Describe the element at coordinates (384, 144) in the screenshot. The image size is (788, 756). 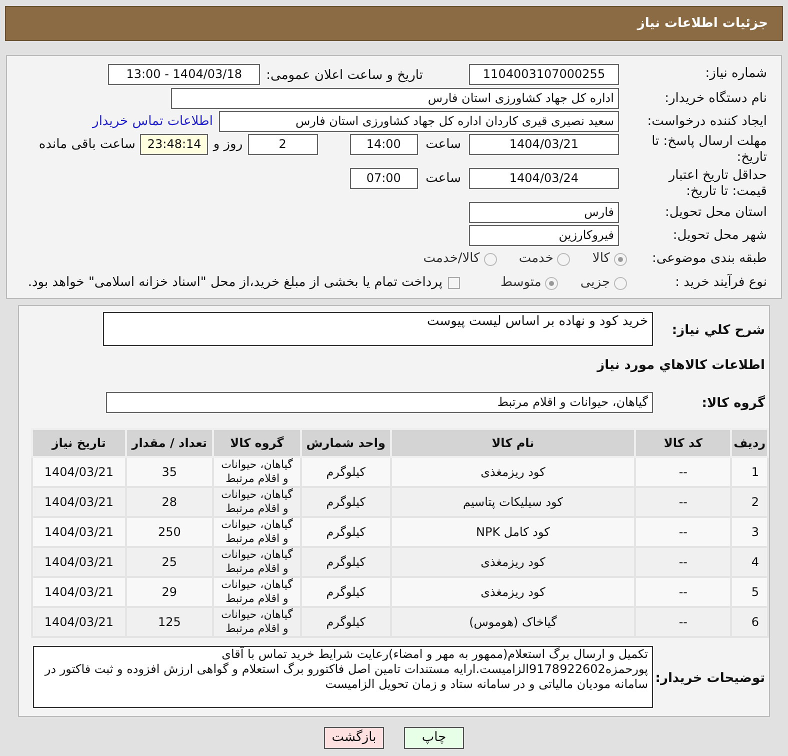
I see `text-field: 14:00` at that location.